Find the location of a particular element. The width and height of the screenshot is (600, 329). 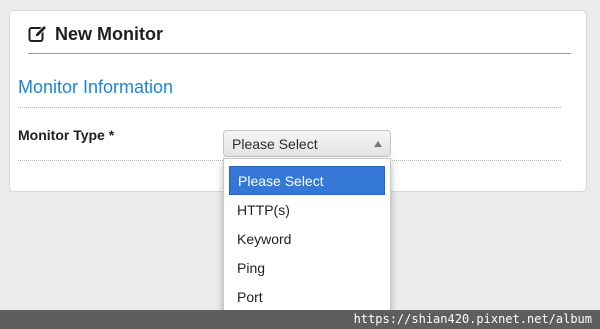

page-title: New Monitor is located at coordinates (109, 33).